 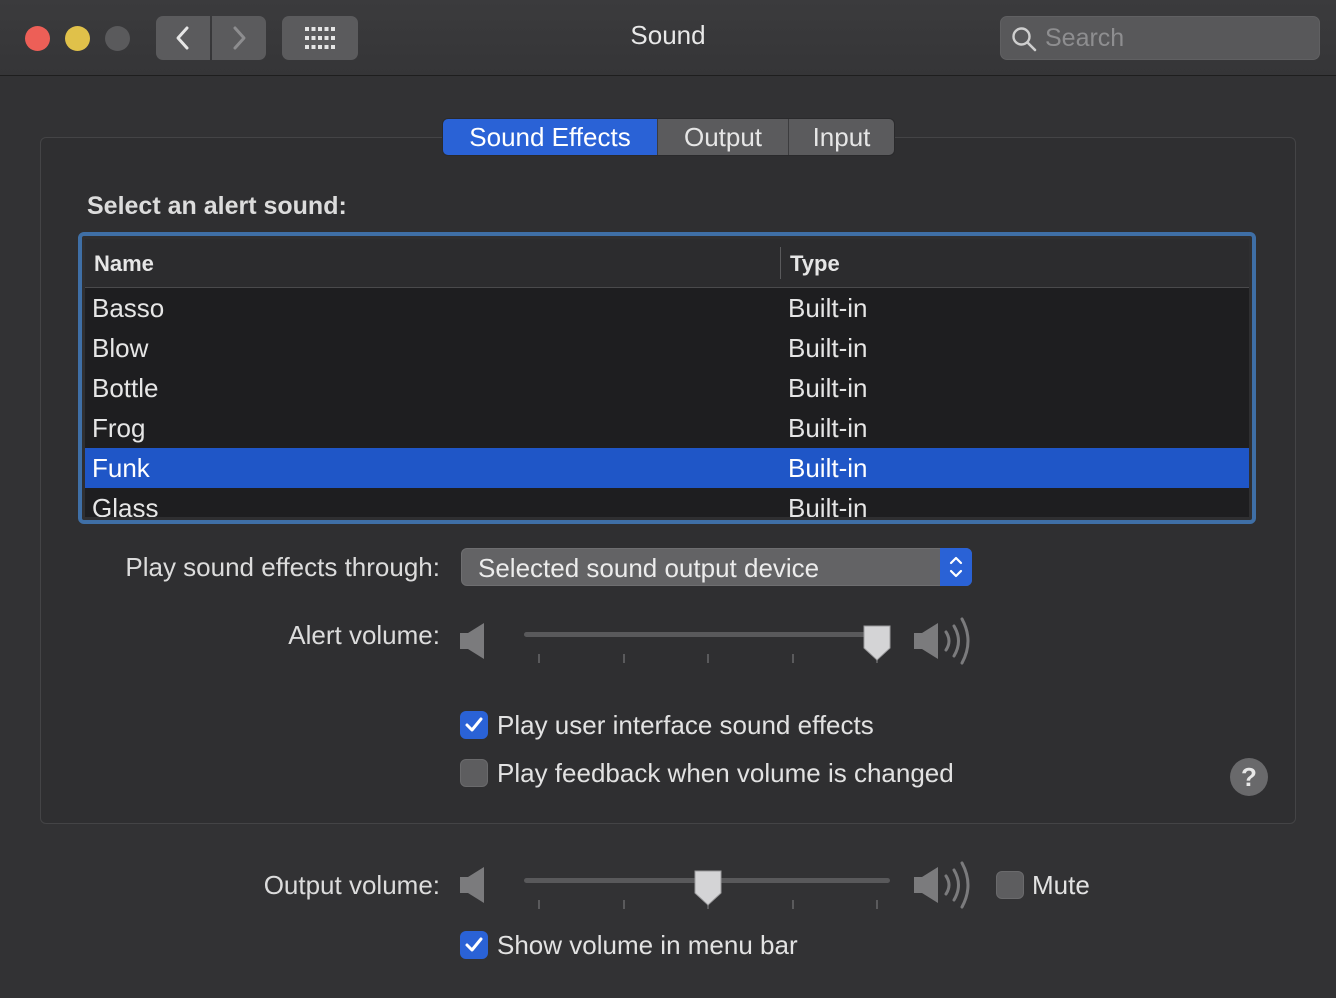 I want to click on select-stepper, so click(x=956, y=567).